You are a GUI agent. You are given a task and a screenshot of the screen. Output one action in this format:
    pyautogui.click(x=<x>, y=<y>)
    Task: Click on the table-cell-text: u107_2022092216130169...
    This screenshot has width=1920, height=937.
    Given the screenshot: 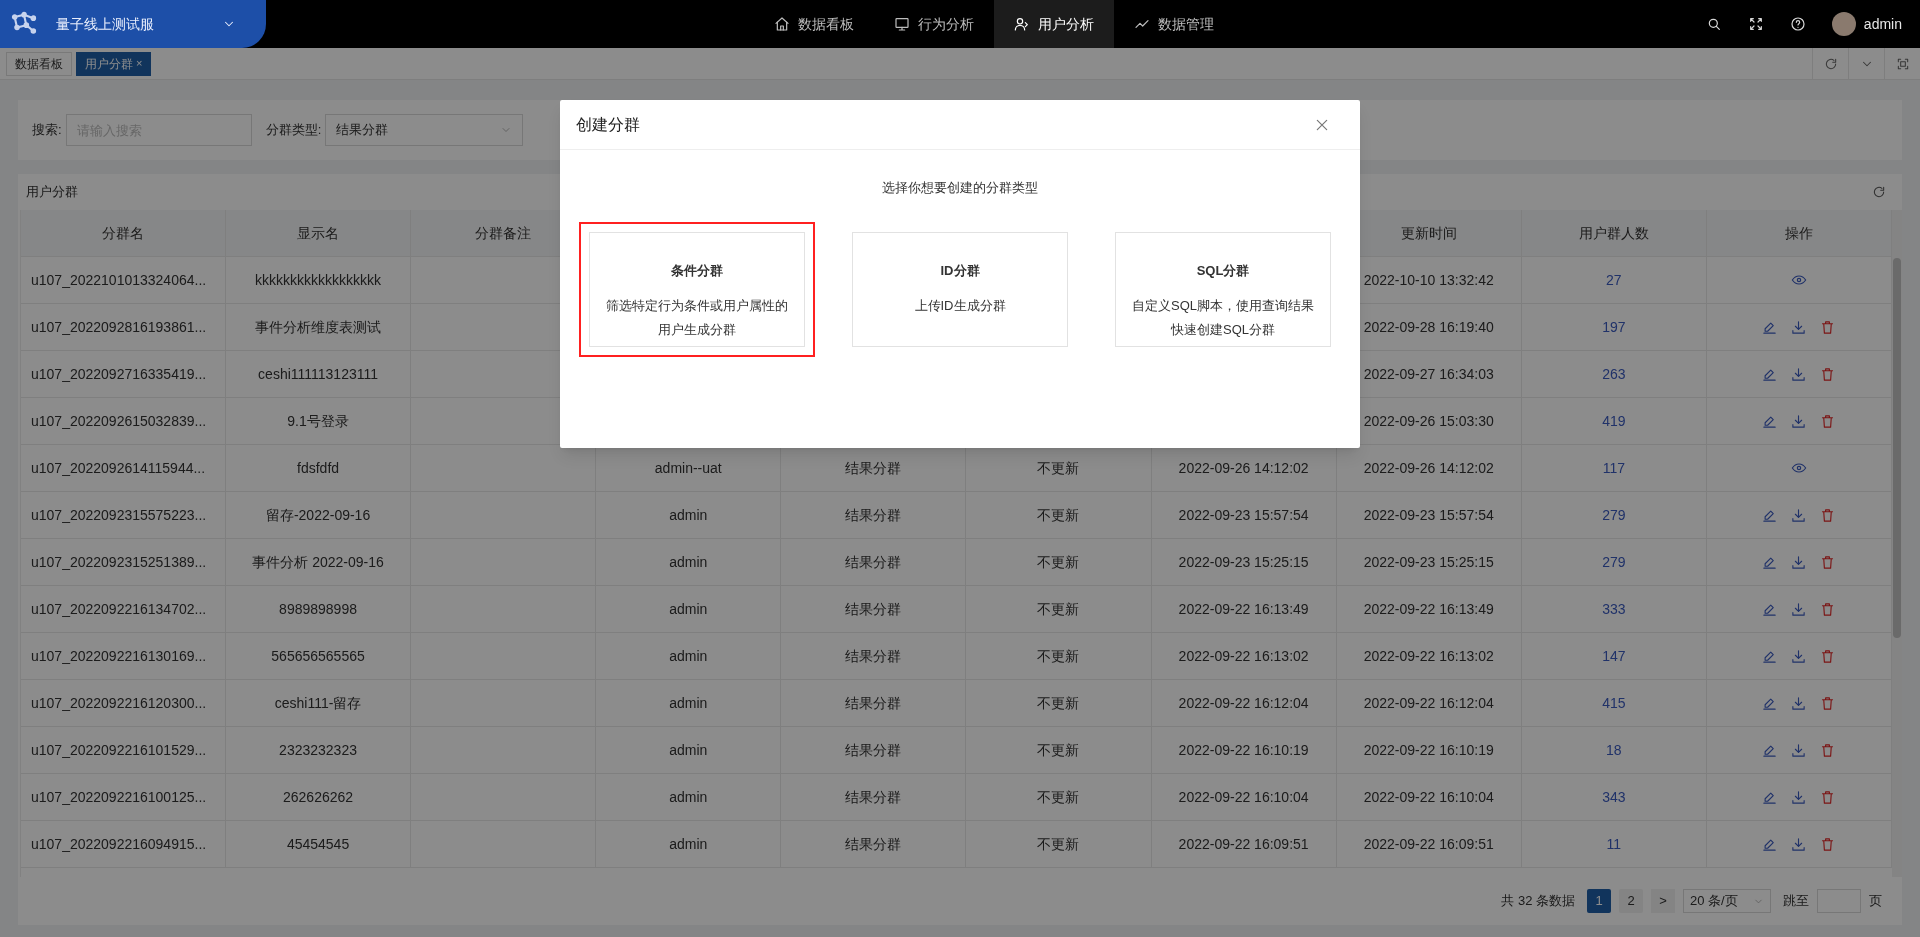 What is the action you would take?
    pyautogui.click(x=119, y=656)
    